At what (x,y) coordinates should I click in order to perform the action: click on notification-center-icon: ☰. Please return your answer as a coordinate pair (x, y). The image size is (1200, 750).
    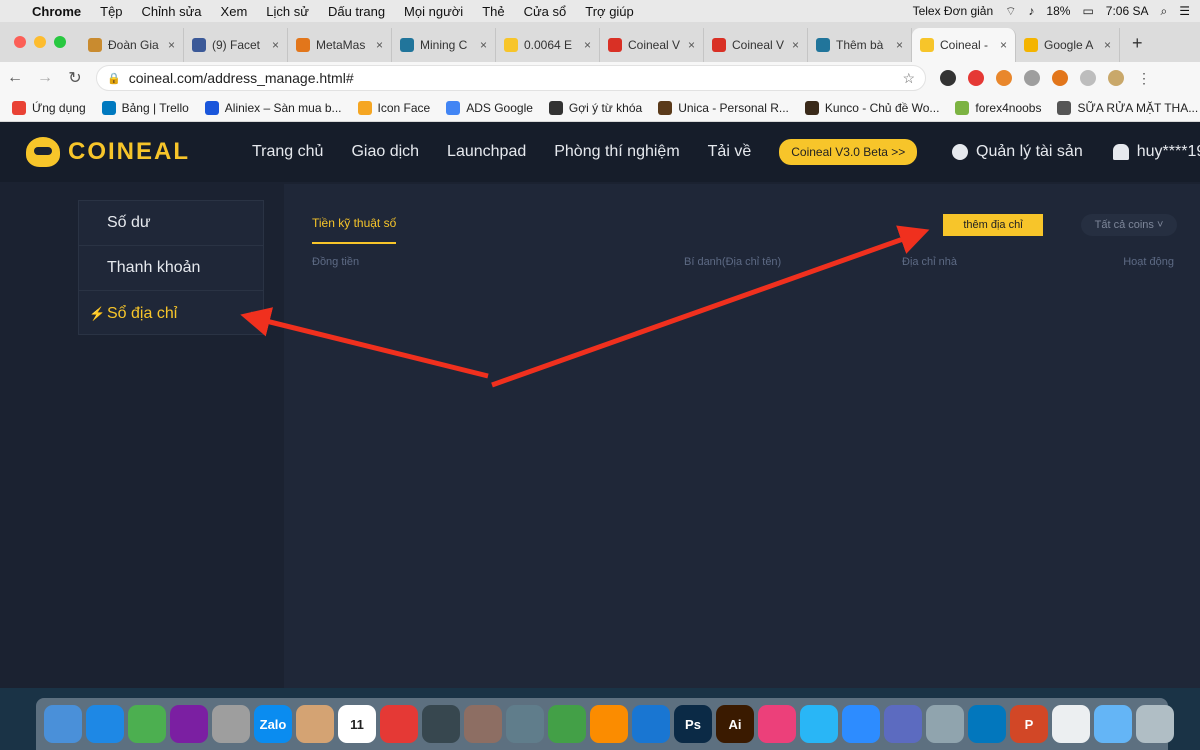
    Looking at the image, I should click on (1184, 11).